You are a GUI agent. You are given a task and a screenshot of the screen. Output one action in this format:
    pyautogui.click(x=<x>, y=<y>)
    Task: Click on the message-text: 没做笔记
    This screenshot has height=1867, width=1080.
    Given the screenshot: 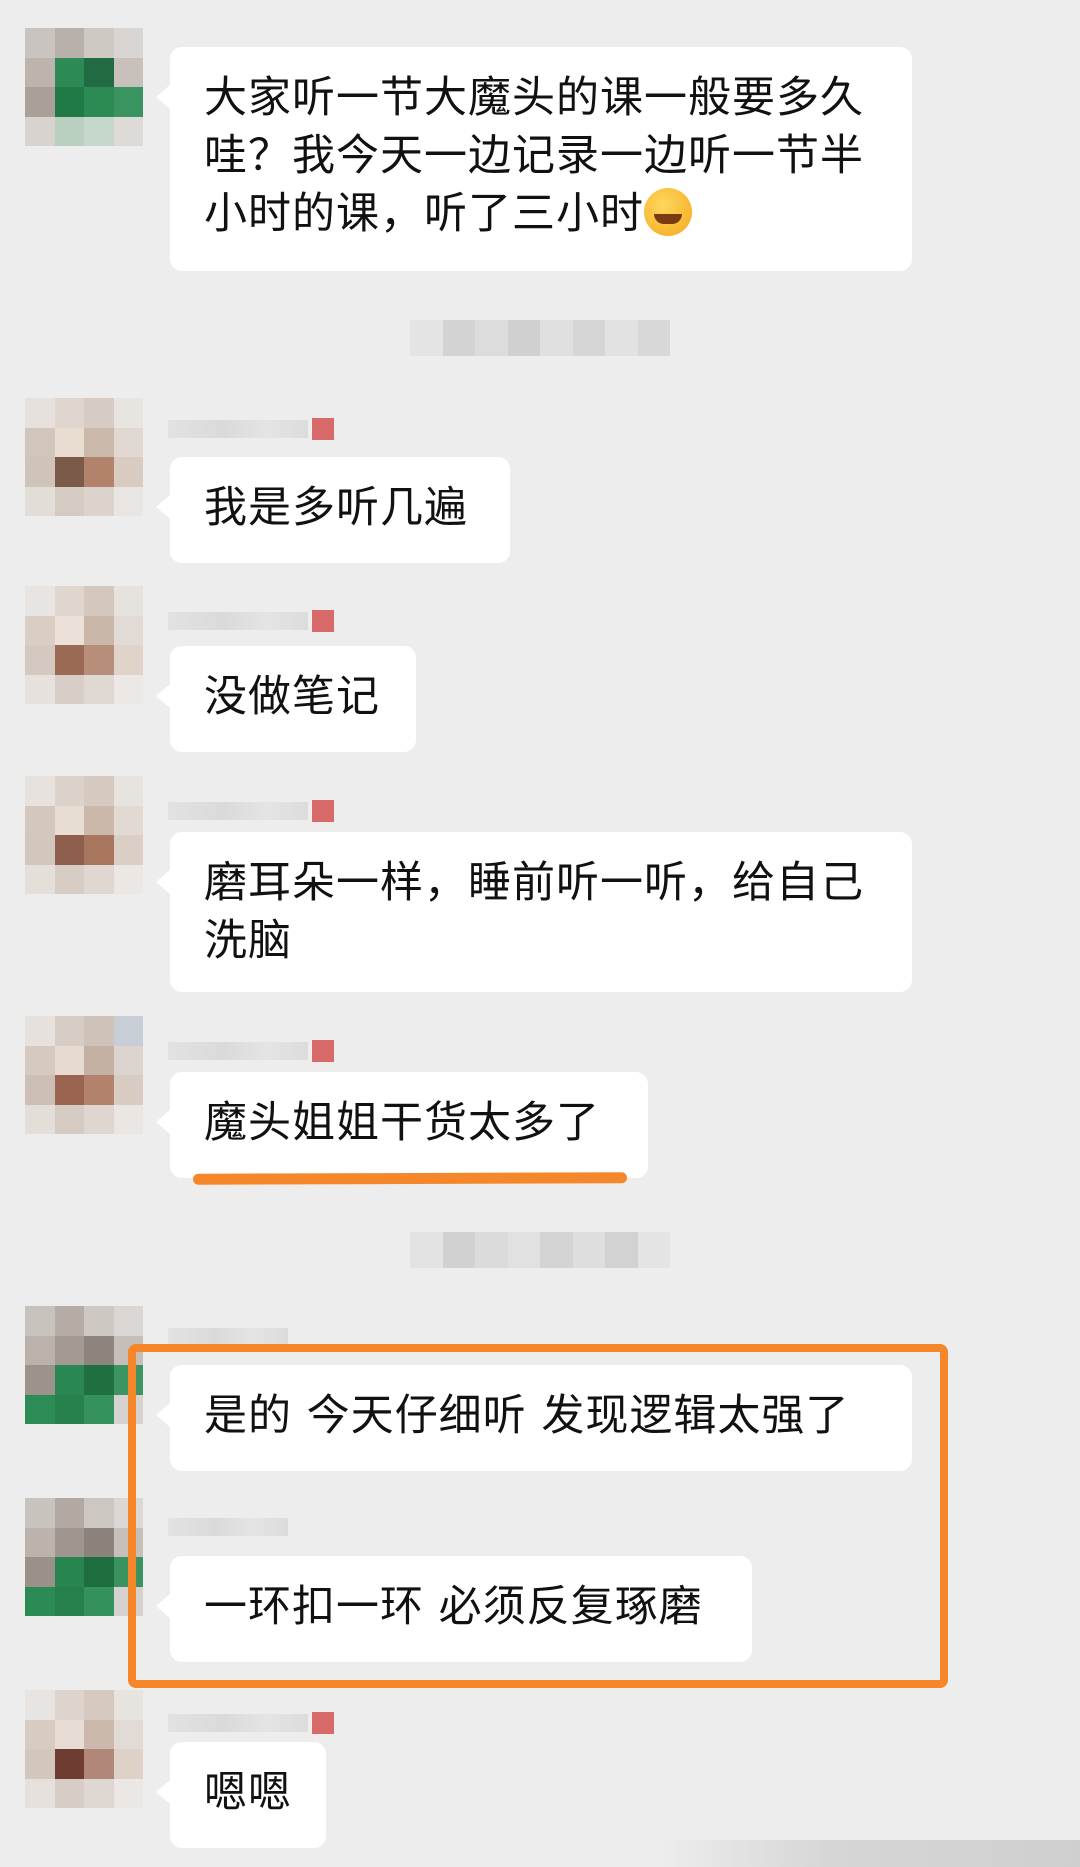 What is the action you would take?
    pyautogui.click(x=292, y=697)
    